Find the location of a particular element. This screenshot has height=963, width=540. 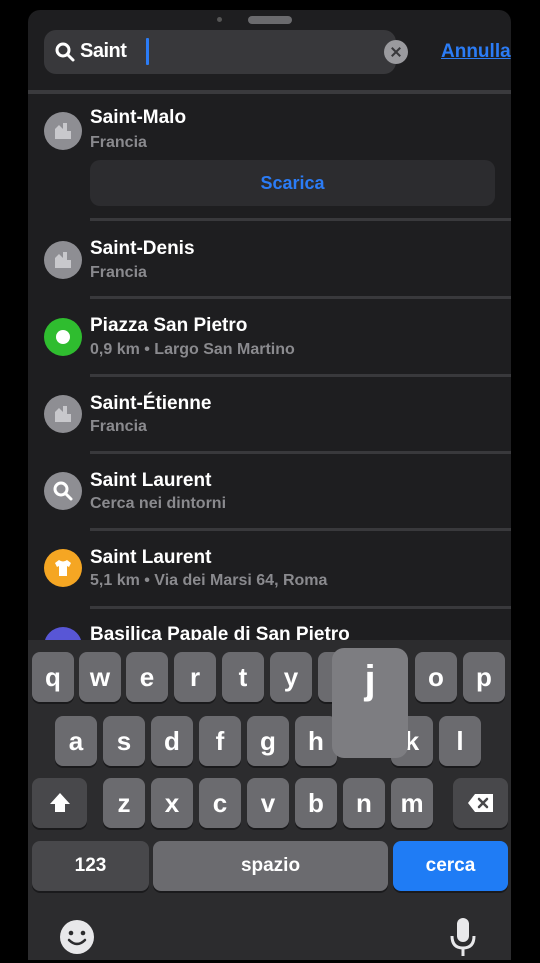

backspace-icon is located at coordinates (480, 803).